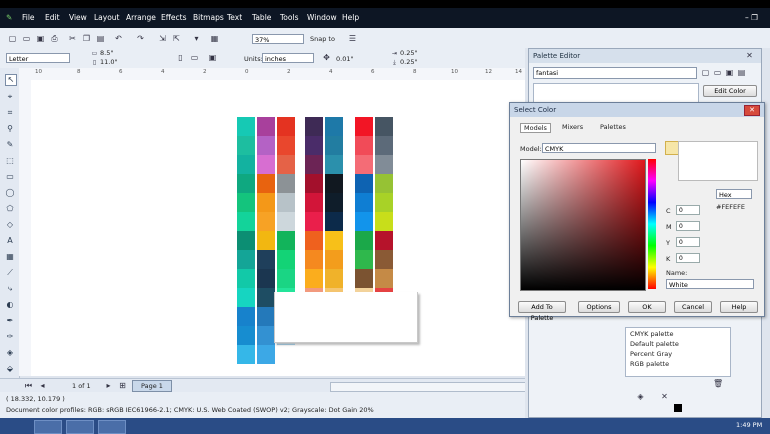 Image resolution: width=770 pixels, height=434 pixels. I want to click on help-button: Help, so click(739, 307).